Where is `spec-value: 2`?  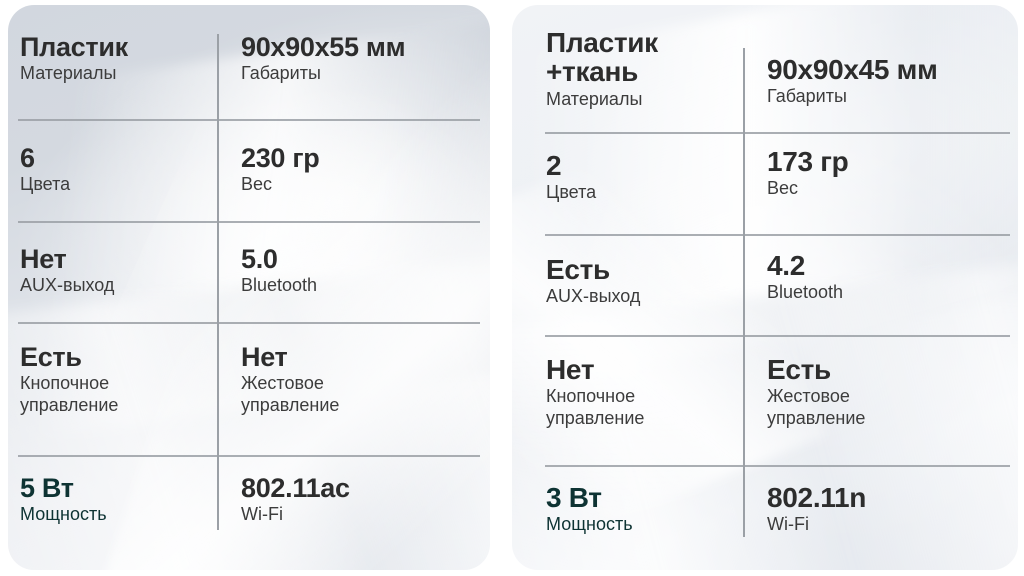
spec-value: 2 is located at coordinates (554, 165).